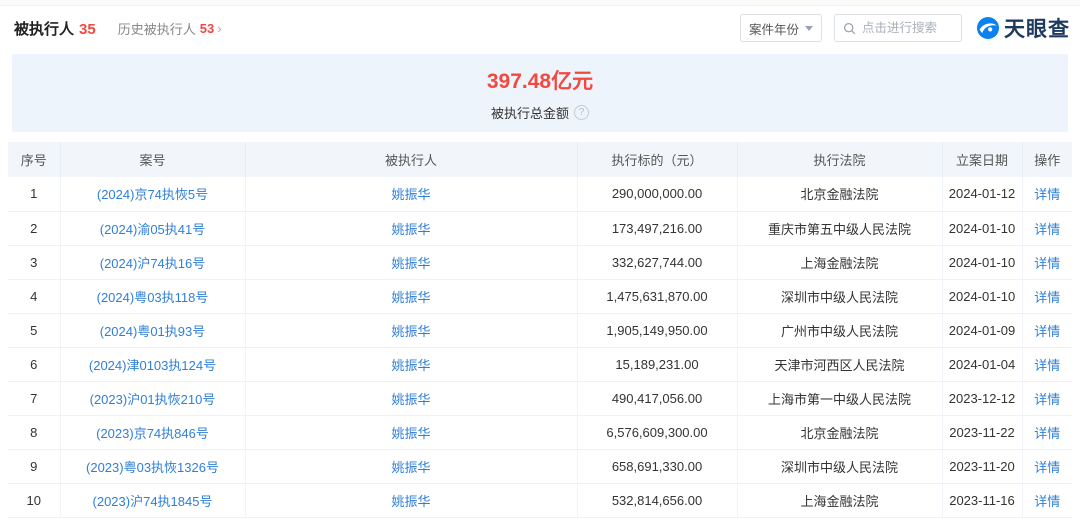  Describe the element at coordinates (153, 159) in the screenshot. I see `column-header-1: 案号` at that location.